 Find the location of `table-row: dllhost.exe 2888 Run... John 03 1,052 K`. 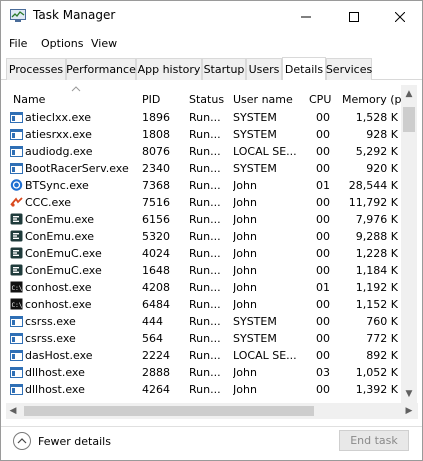

table-row: dllhost.exe 2888 Run... John 03 1,052 K is located at coordinates (205, 372).